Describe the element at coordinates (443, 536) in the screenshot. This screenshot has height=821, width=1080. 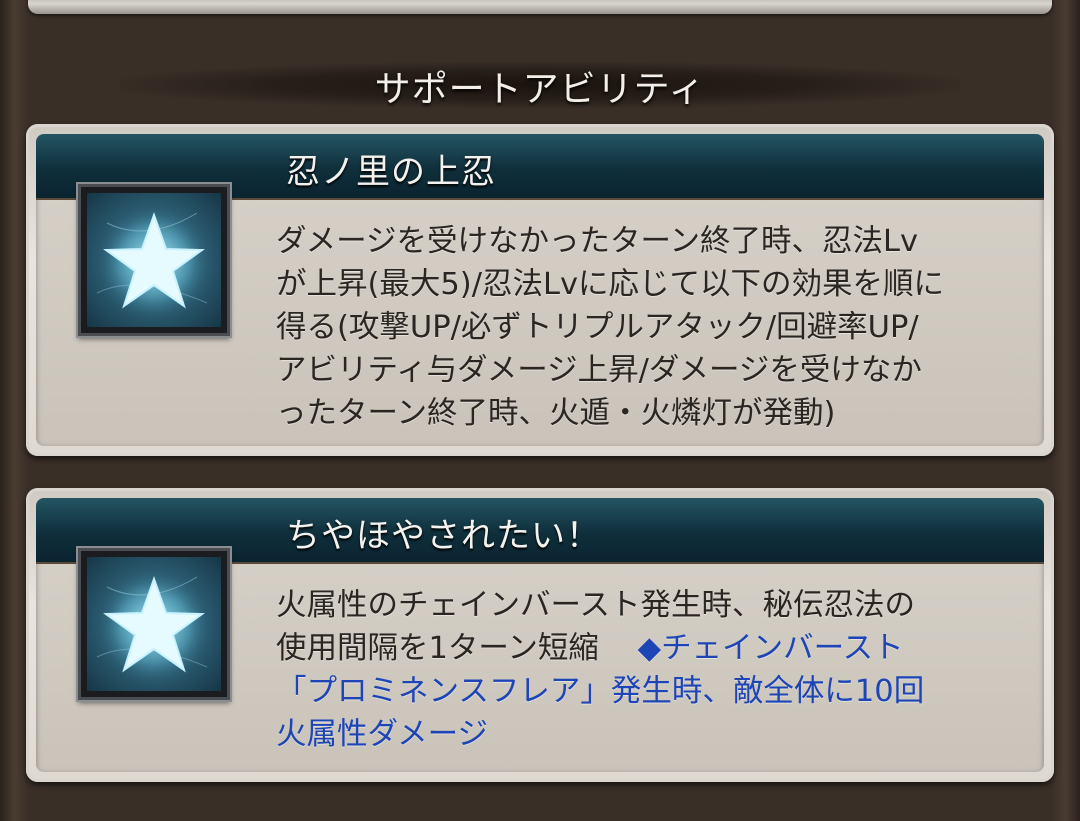
I see `ability-name: ちやほやされたい！` at that location.